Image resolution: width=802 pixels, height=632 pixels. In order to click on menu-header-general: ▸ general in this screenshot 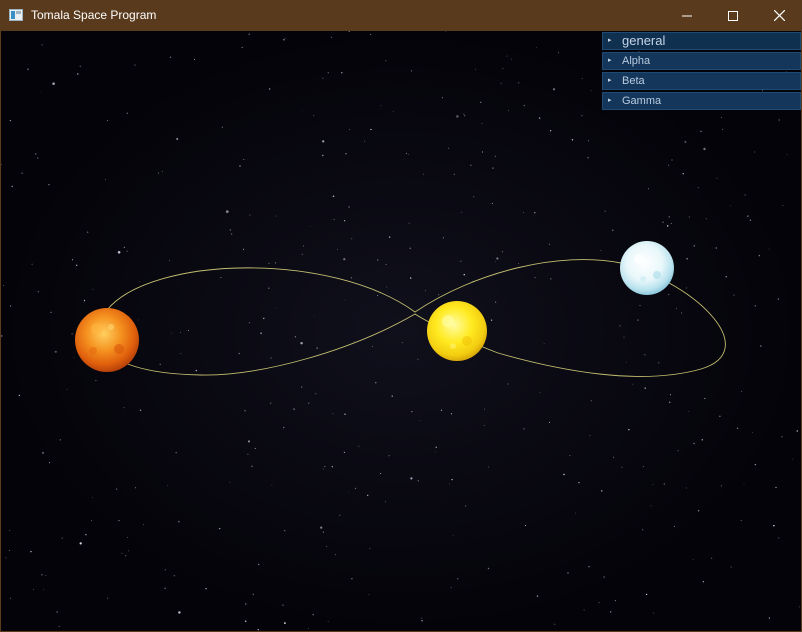, I will do `click(701, 41)`.